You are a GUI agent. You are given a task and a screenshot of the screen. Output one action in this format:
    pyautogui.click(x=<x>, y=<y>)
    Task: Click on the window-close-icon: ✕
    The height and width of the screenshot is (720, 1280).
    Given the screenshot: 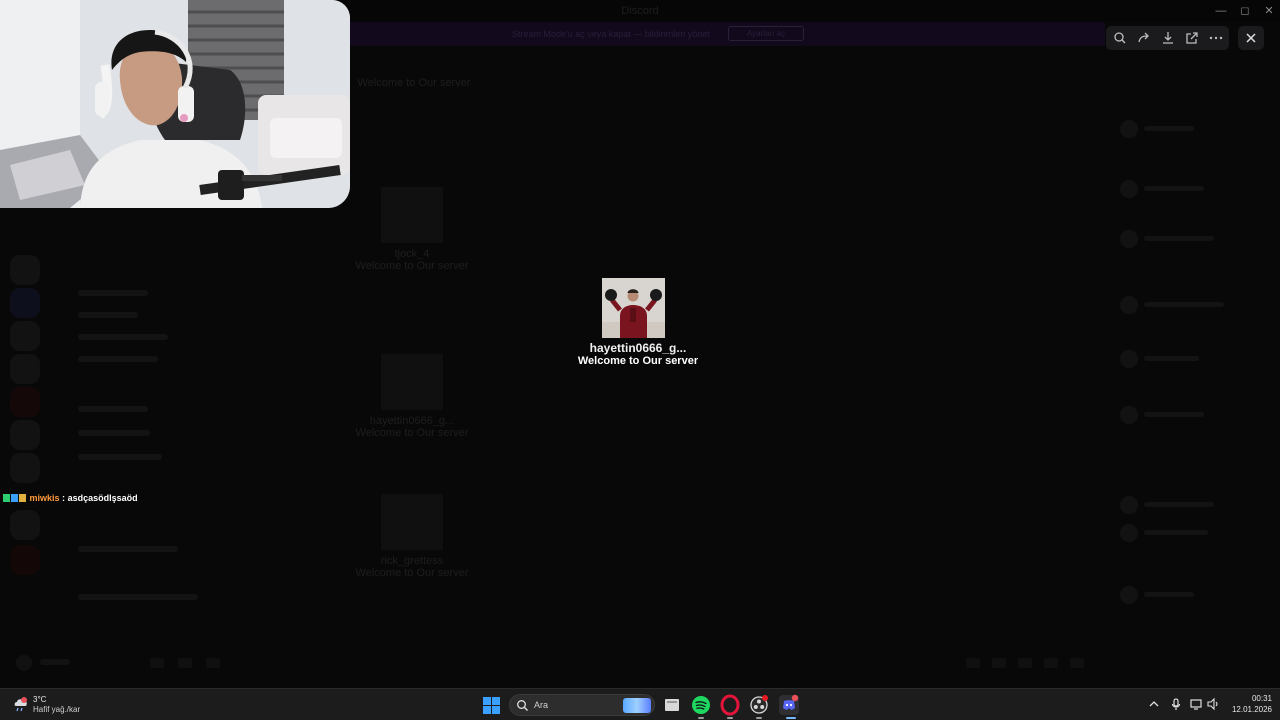 What is the action you would take?
    pyautogui.click(x=1269, y=11)
    